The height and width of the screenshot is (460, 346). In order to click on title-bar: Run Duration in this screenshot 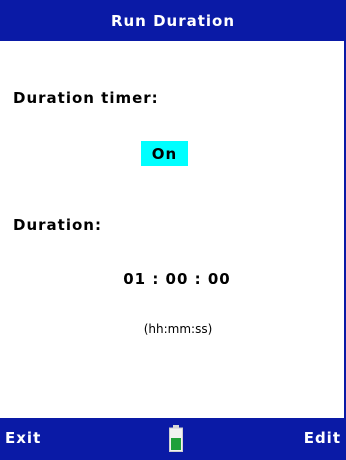, I will do `click(173, 20)`.